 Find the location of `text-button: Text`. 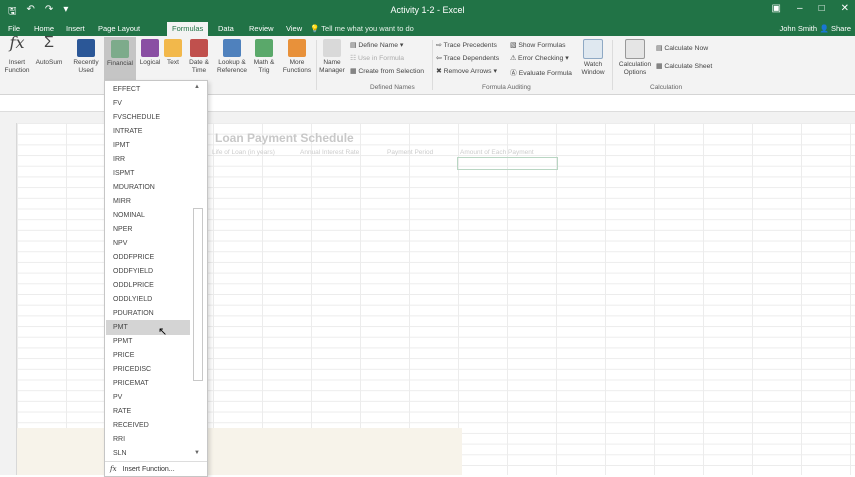

text-button: Text is located at coordinates (173, 53).